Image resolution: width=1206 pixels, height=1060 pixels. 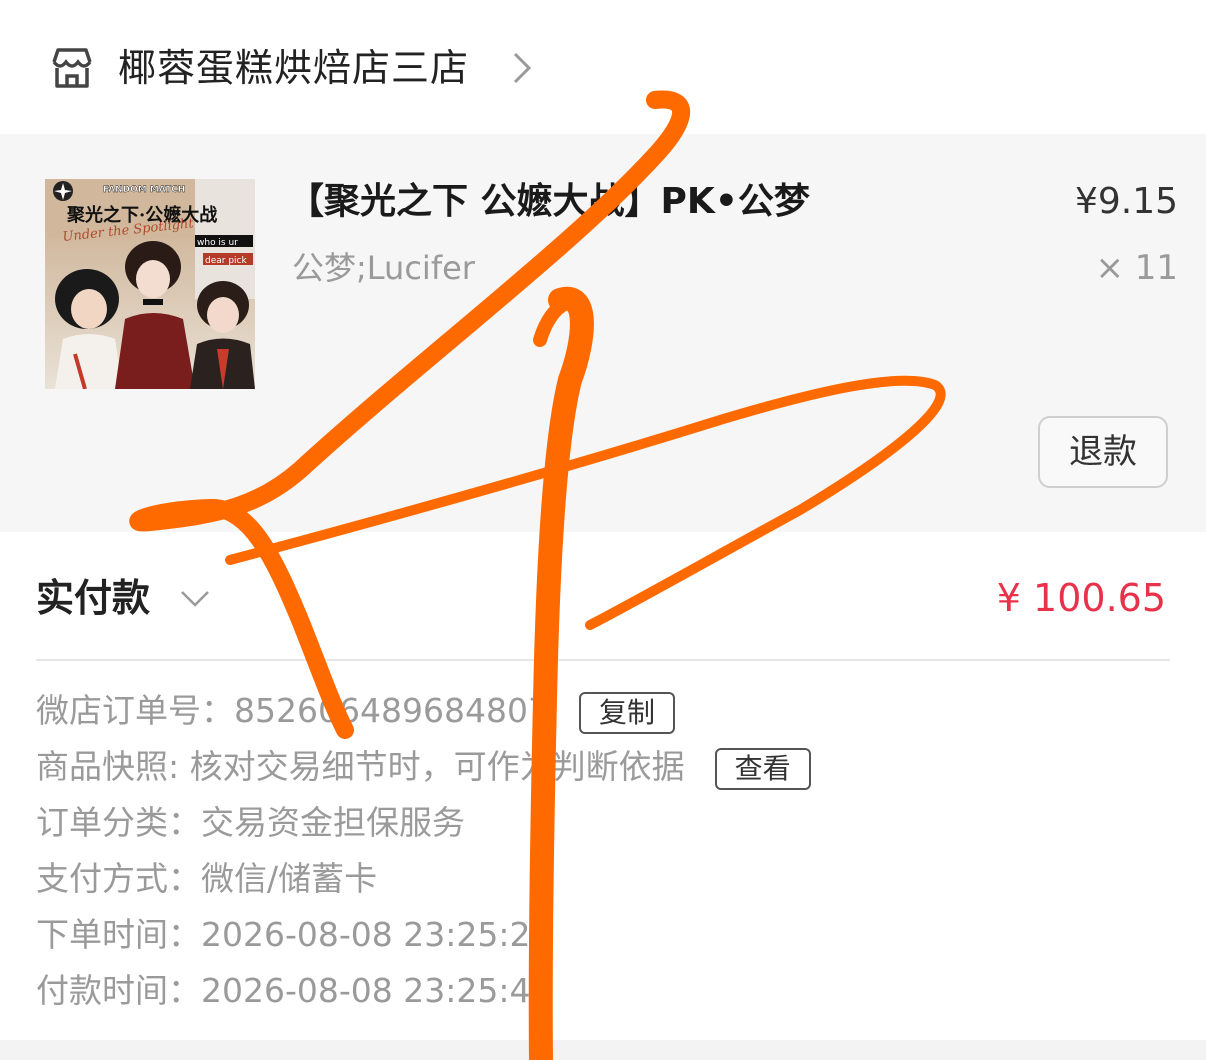 What do you see at coordinates (1126, 201) in the screenshot?
I see `product-price: ¥9.15` at bounding box center [1126, 201].